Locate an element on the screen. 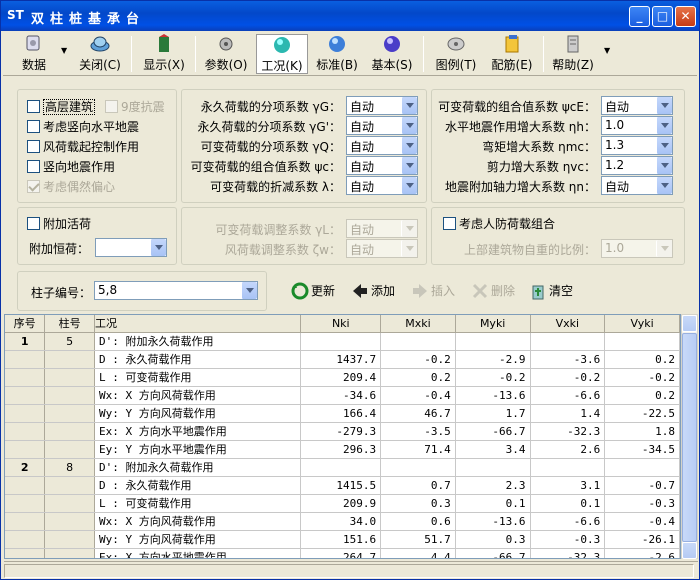  scroll-thumb is located at coordinates (689, 437).